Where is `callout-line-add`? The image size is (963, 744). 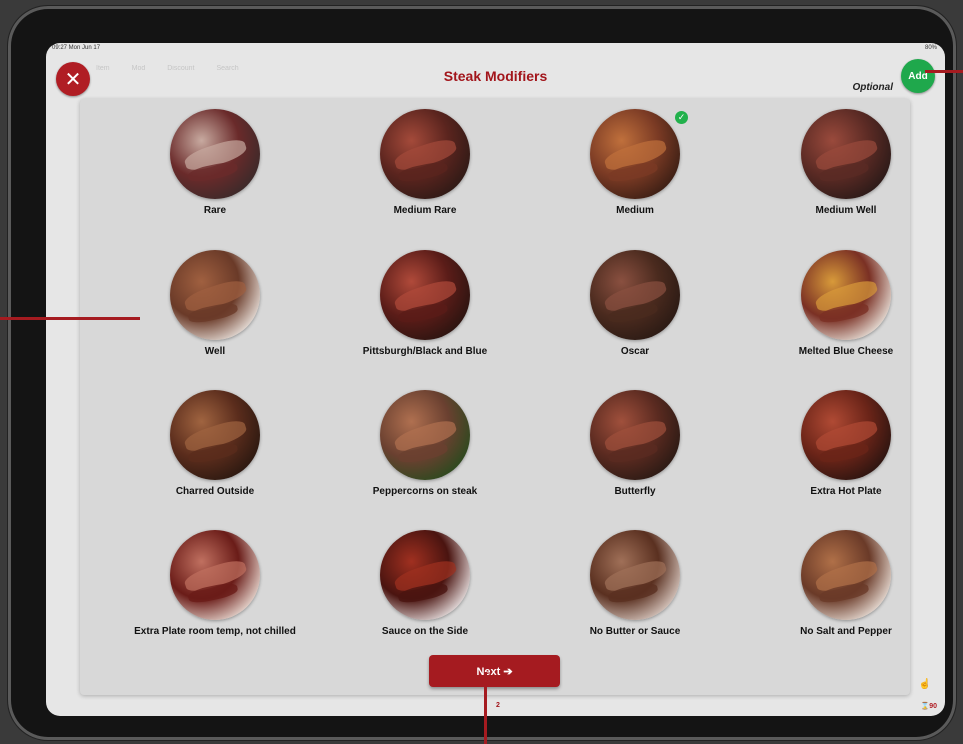
callout-line-add is located at coordinates (944, 71).